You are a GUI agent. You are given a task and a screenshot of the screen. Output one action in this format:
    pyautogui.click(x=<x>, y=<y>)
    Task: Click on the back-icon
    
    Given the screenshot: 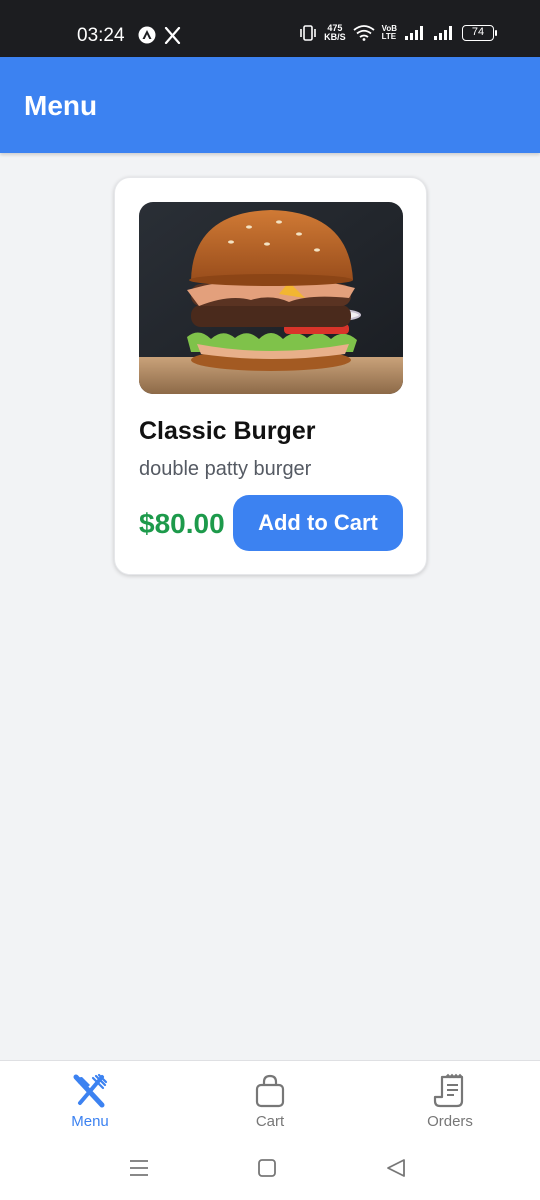 What is the action you would take?
    pyautogui.click(x=396, y=1168)
    